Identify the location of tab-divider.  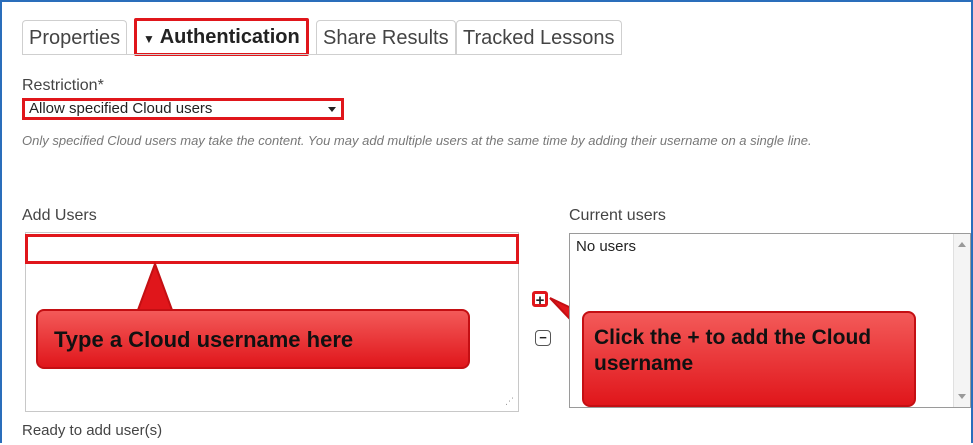
(322, 54).